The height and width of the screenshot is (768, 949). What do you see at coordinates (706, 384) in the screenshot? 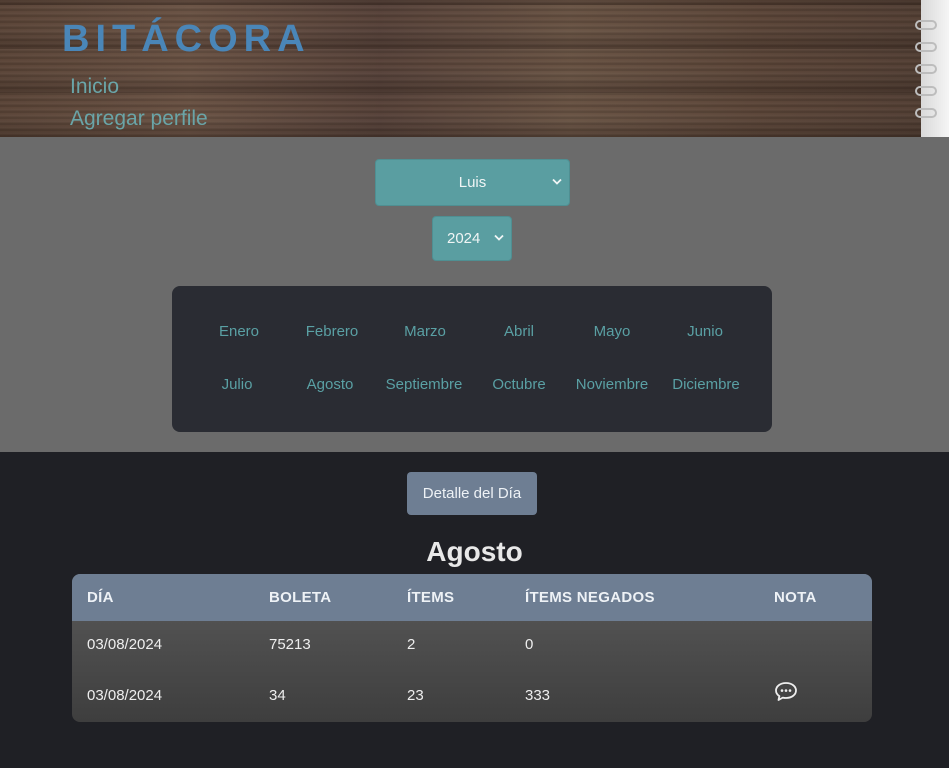
I see `month-link-diciembre: Diciembre` at bounding box center [706, 384].